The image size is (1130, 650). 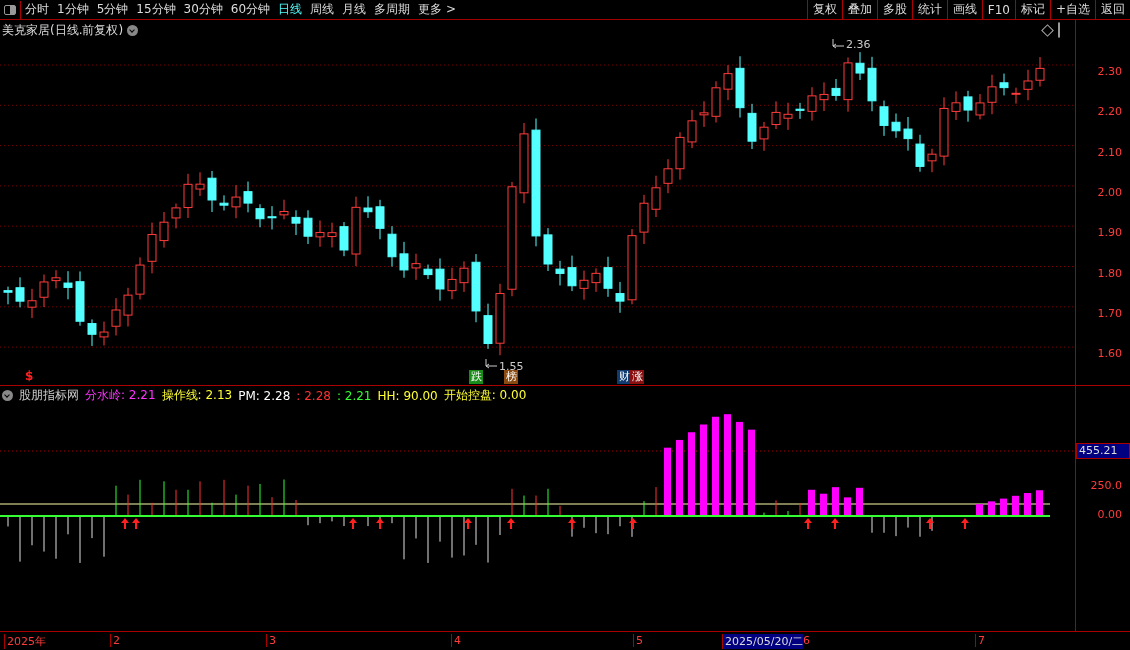 What do you see at coordinates (1103, 451) in the screenshot?
I see `cursor-value-label: 455.21` at bounding box center [1103, 451].